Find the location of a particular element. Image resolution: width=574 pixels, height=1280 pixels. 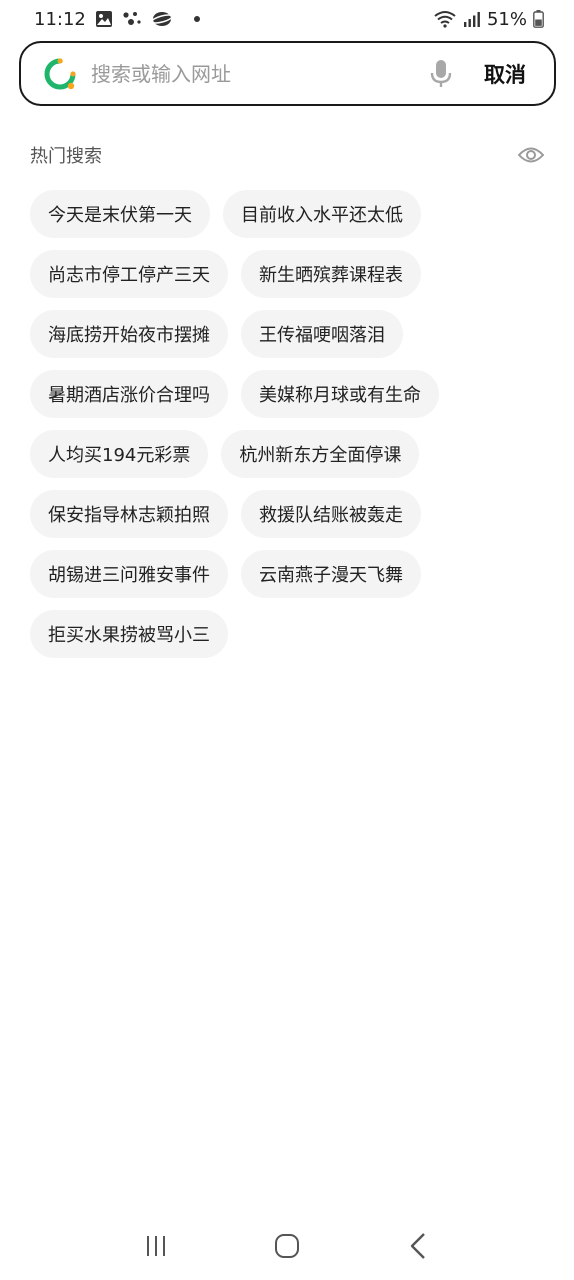

hot-search-tag: 目前收入水平还太低 is located at coordinates (322, 214).